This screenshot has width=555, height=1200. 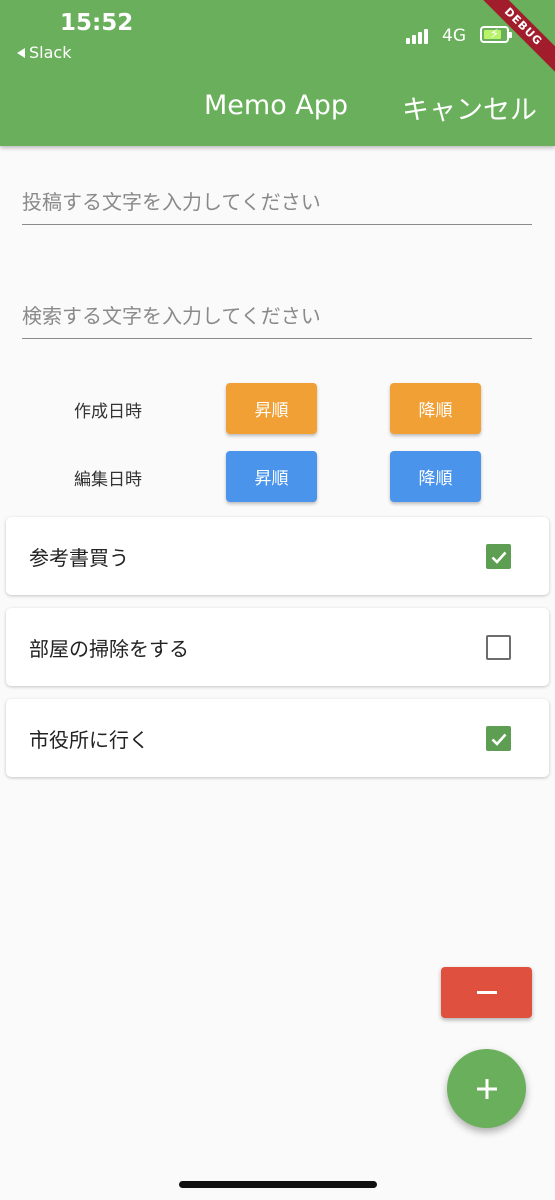 I want to click on back-triangle-icon, so click(x=21, y=52).